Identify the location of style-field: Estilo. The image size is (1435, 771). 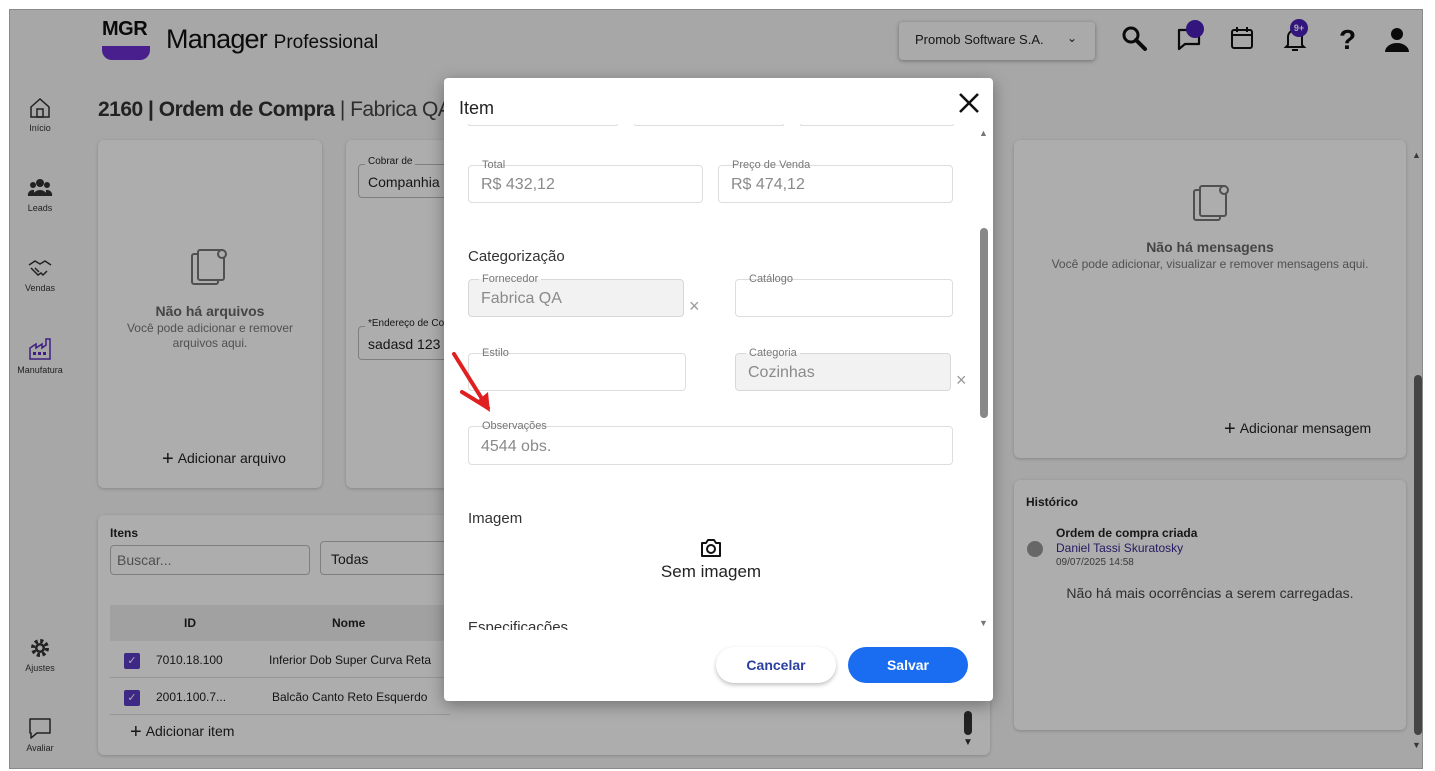
(577, 369).